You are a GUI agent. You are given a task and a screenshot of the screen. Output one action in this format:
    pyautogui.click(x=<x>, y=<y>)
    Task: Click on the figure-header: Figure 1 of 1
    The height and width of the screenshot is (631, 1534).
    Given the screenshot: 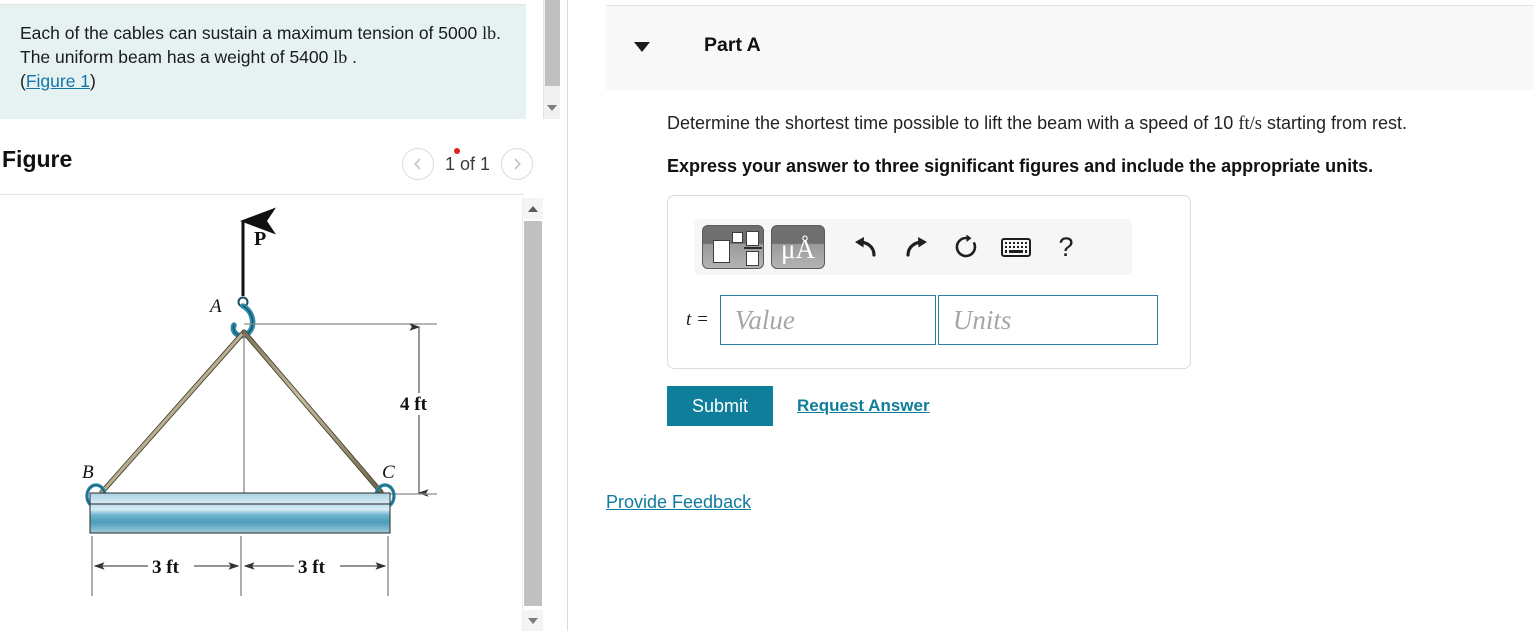 What is the action you would take?
    pyautogui.click(x=271, y=167)
    